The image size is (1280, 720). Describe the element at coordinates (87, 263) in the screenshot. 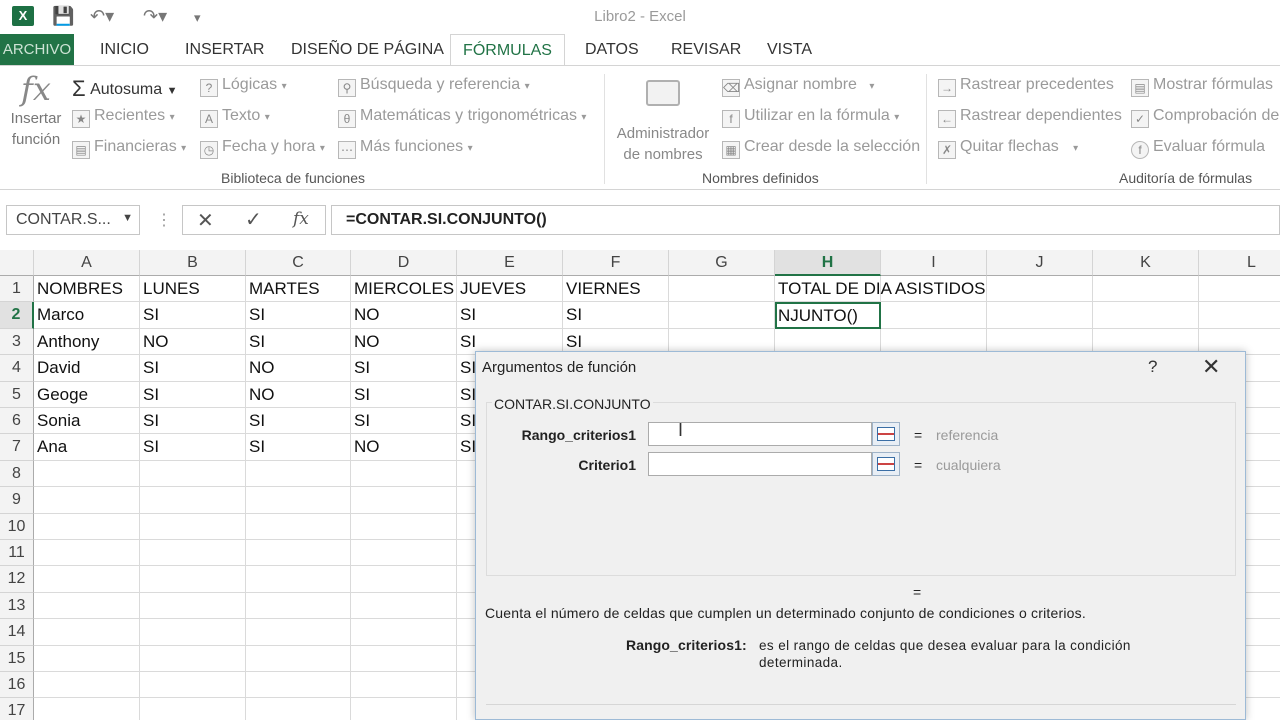

I see `column-header-a: A` at that location.